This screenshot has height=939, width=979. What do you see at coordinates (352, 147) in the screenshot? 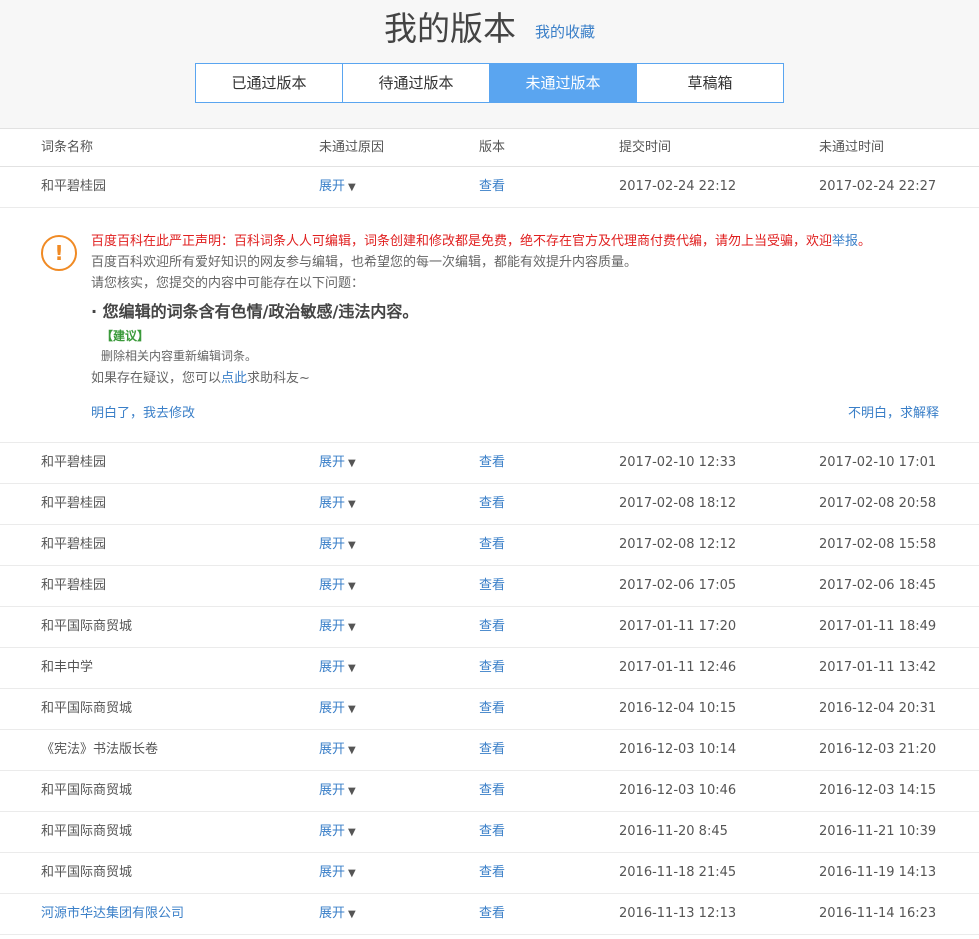
I see `column-header-reason: 未通过原因` at bounding box center [352, 147].